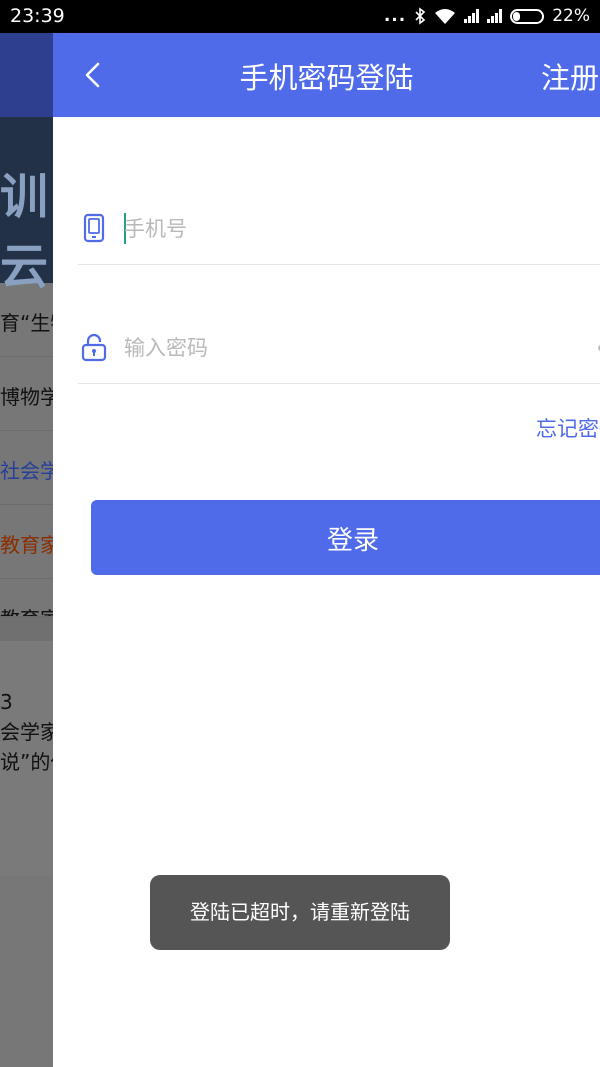 The width and height of the screenshot is (600, 1067). What do you see at coordinates (26, 732) in the screenshot?
I see `background-article-line: 会学家和` at bounding box center [26, 732].